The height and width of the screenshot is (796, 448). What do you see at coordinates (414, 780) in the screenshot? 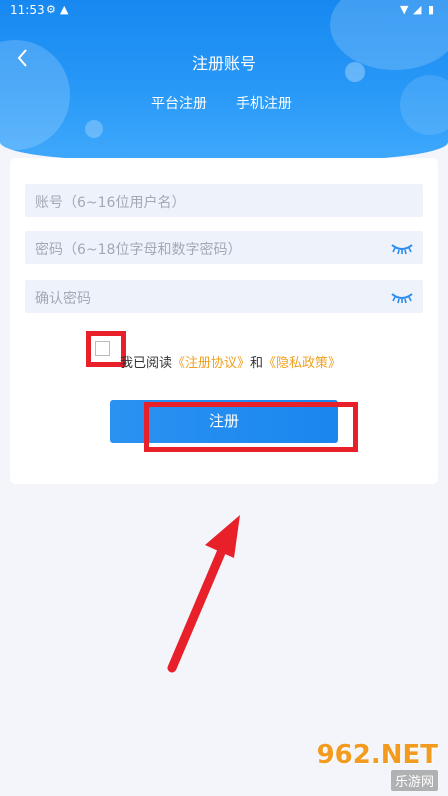
I see `watermark-sub: 乐游网` at bounding box center [414, 780].